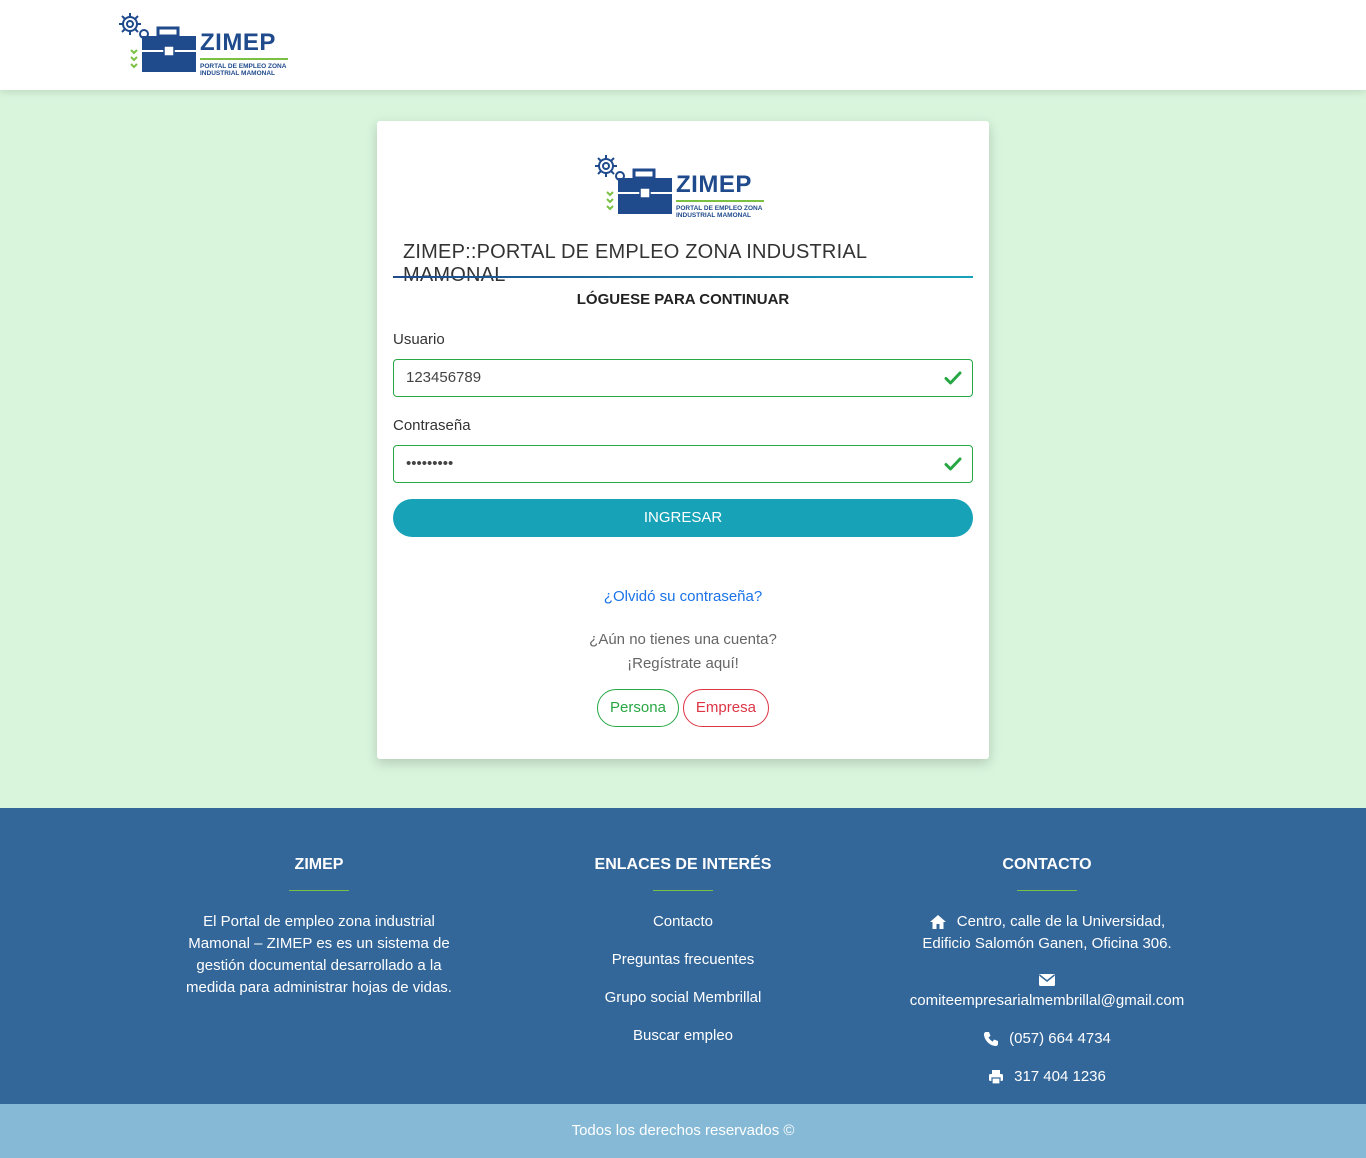 This screenshot has width=1366, height=1158. I want to click on contact-email: comiteempresarialmembrillal@gmail.com, so click(1047, 991).